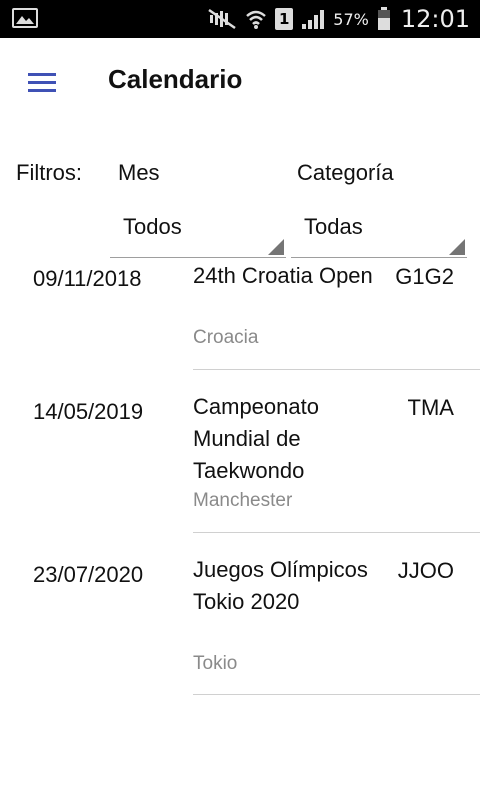 The width and height of the screenshot is (480, 800). What do you see at coordinates (25, 18) in the screenshot?
I see `image-notification-icon` at bounding box center [25, 18].